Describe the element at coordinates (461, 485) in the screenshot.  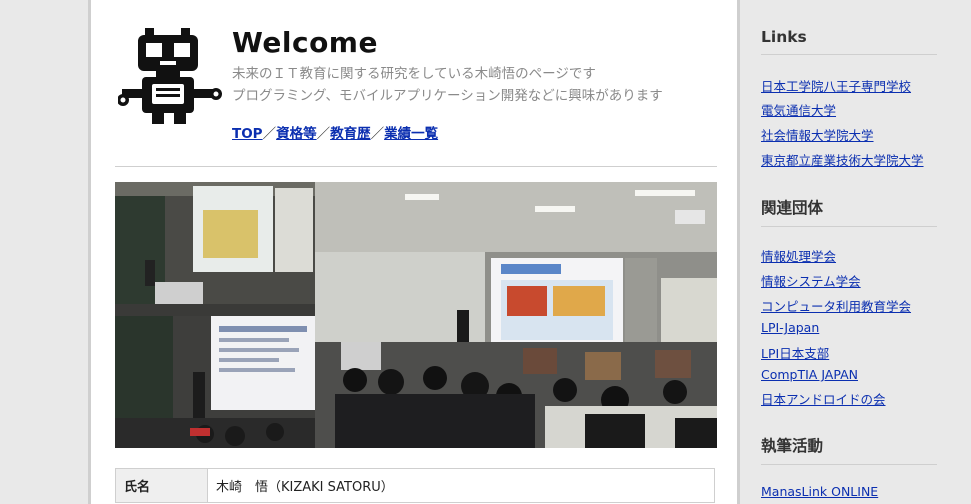
I see `profile-name-value: 木崎 悟（KIZAKI SATORU）` at that location.